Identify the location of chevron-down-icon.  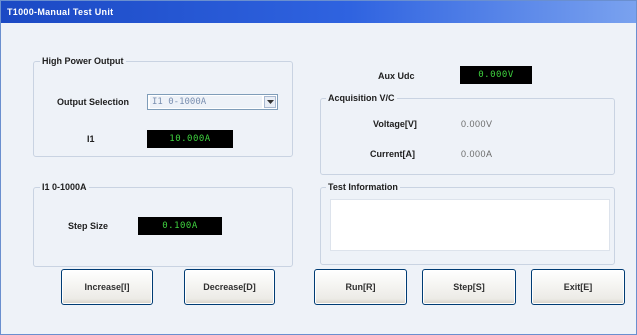
(270, 102).